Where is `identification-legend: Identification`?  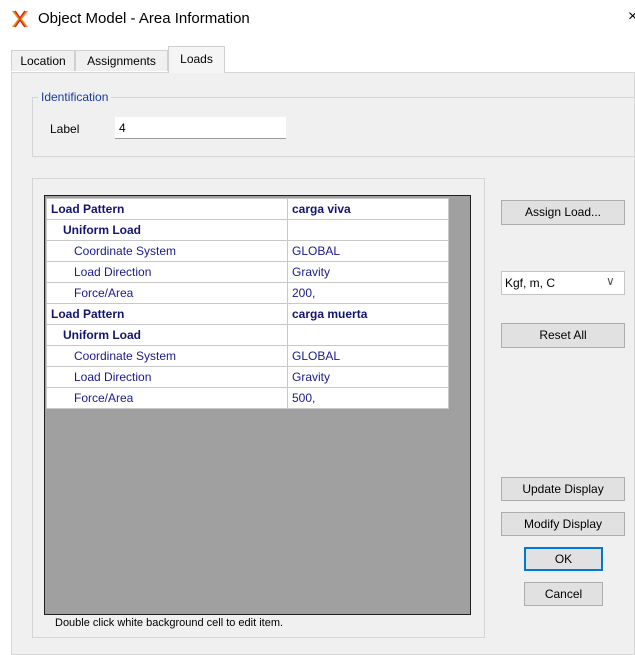 identification-legend: Identification is located at coordinates (75, 97).